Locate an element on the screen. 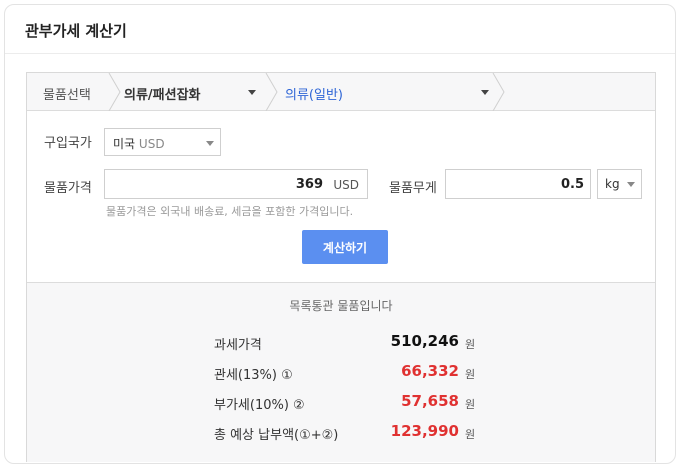 The image size is (681, 464). breadcrumb: 물품선택 의류/패션잡화 의류(일반) is located at coordinates (341, 92).